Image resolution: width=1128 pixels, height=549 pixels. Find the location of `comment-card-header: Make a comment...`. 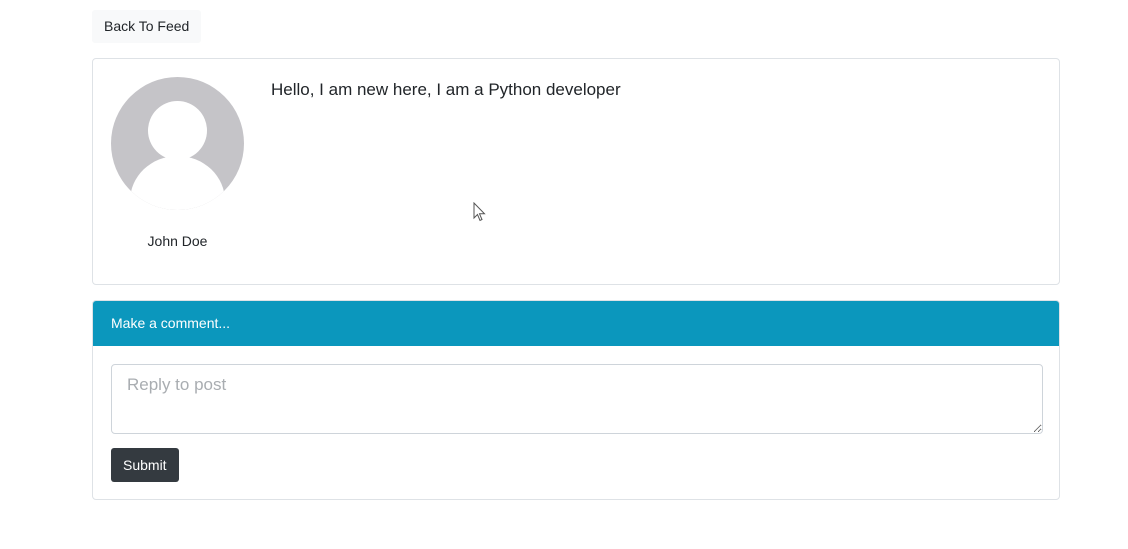

comment-card-header: Make a comment... is located at coordinates (576, 323).